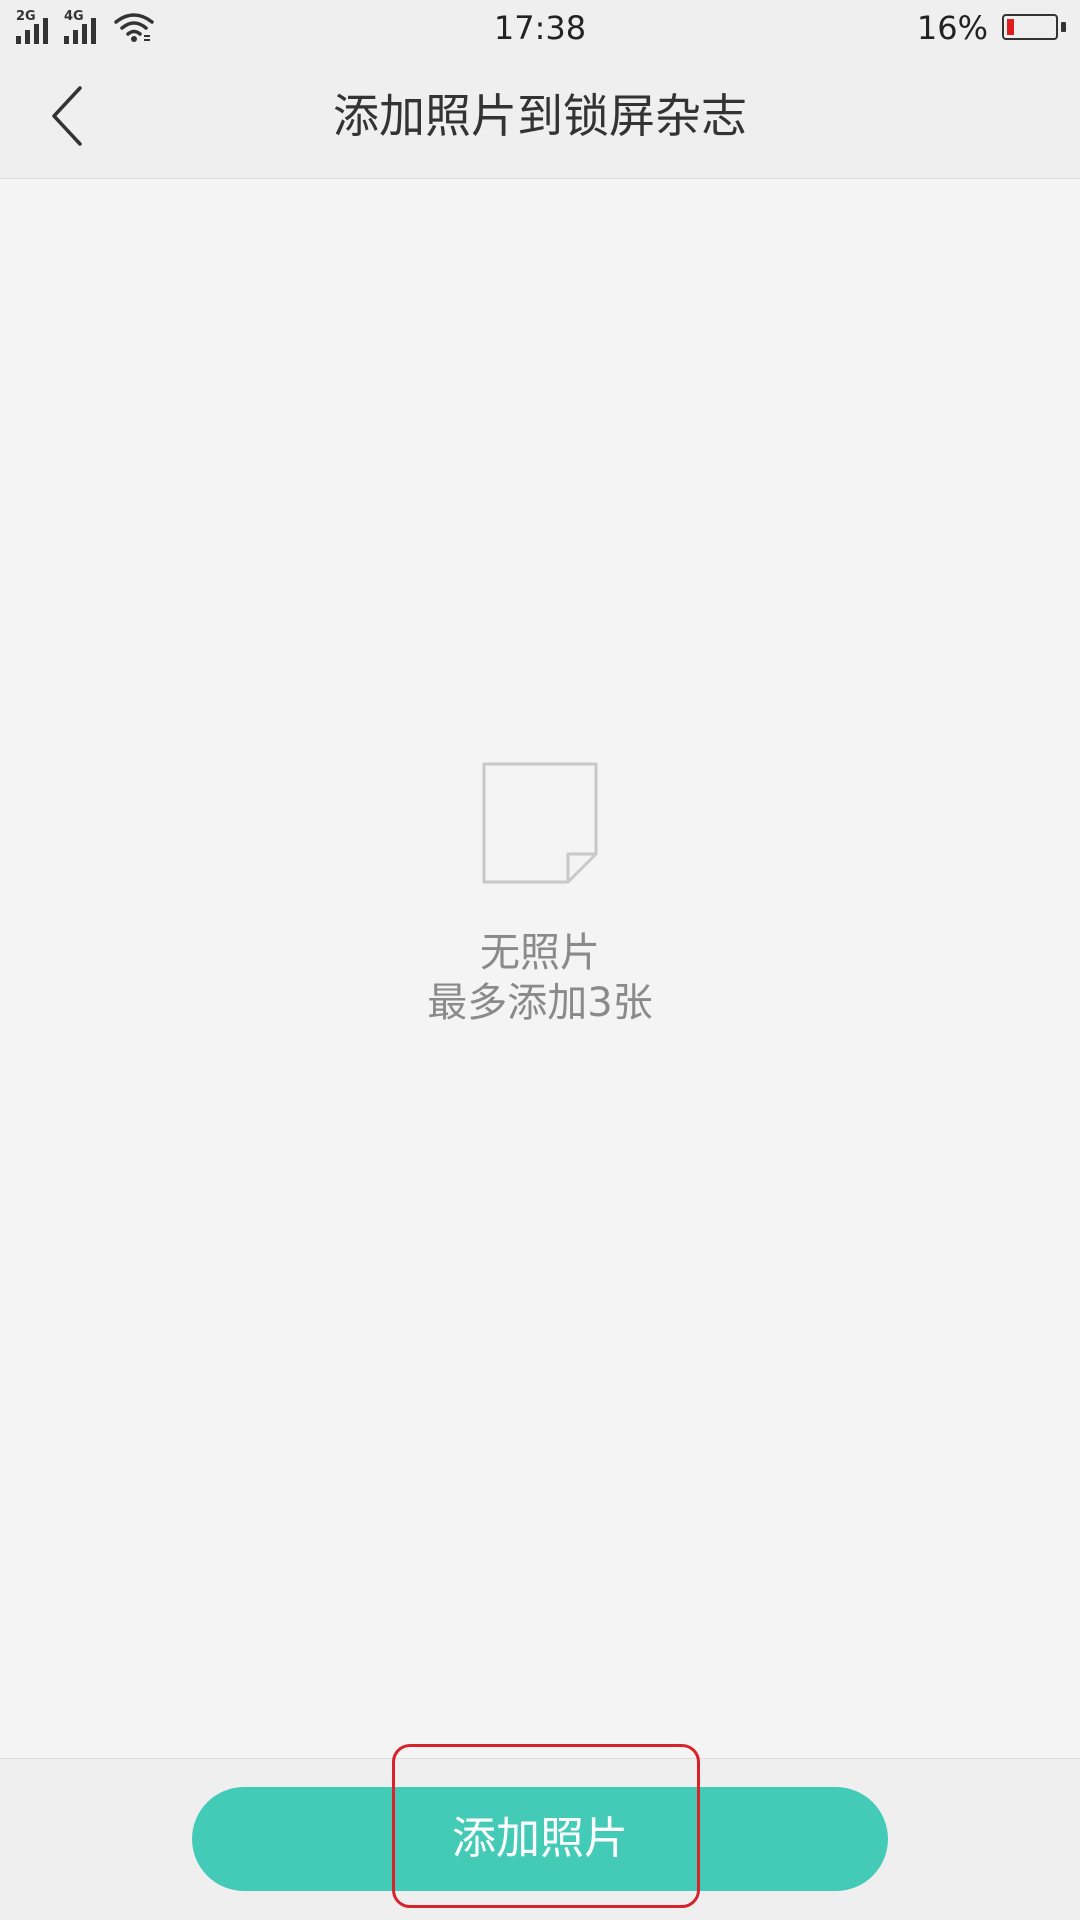  What do you see at coordinates (540, 953) in the screenshot?
I see `empty-state-title: 无照片` at bounding box center [540, 953].